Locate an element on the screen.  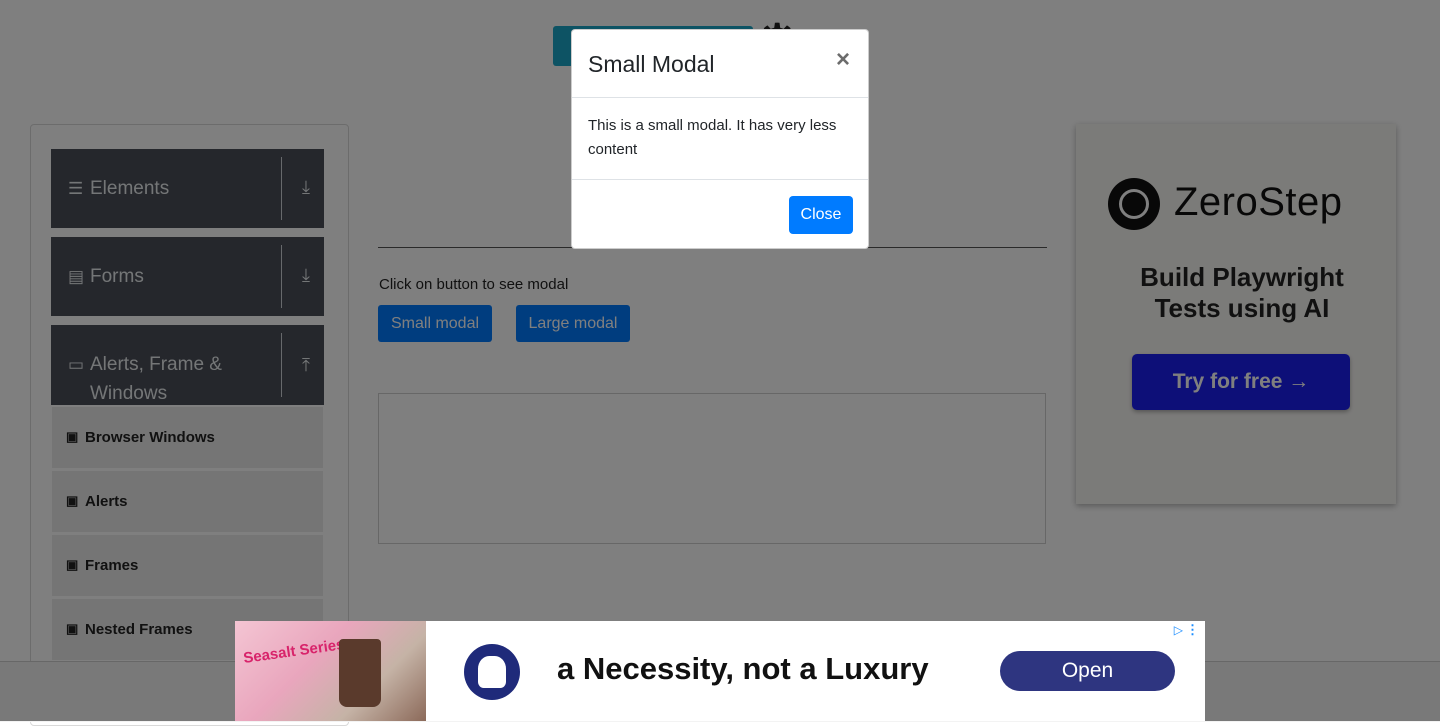
ad-choices-icon: ▷ is located at coordinates (1178, 630).